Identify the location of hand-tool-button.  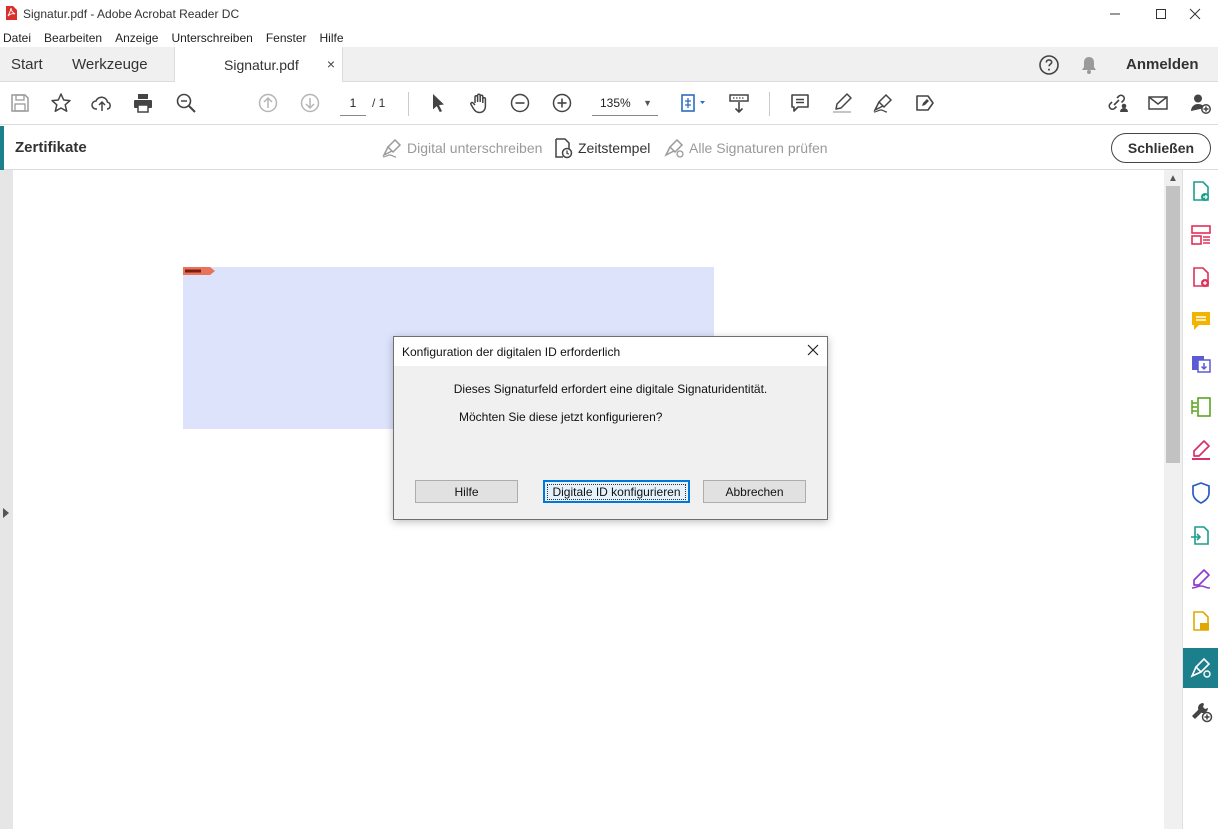
(479, 103).